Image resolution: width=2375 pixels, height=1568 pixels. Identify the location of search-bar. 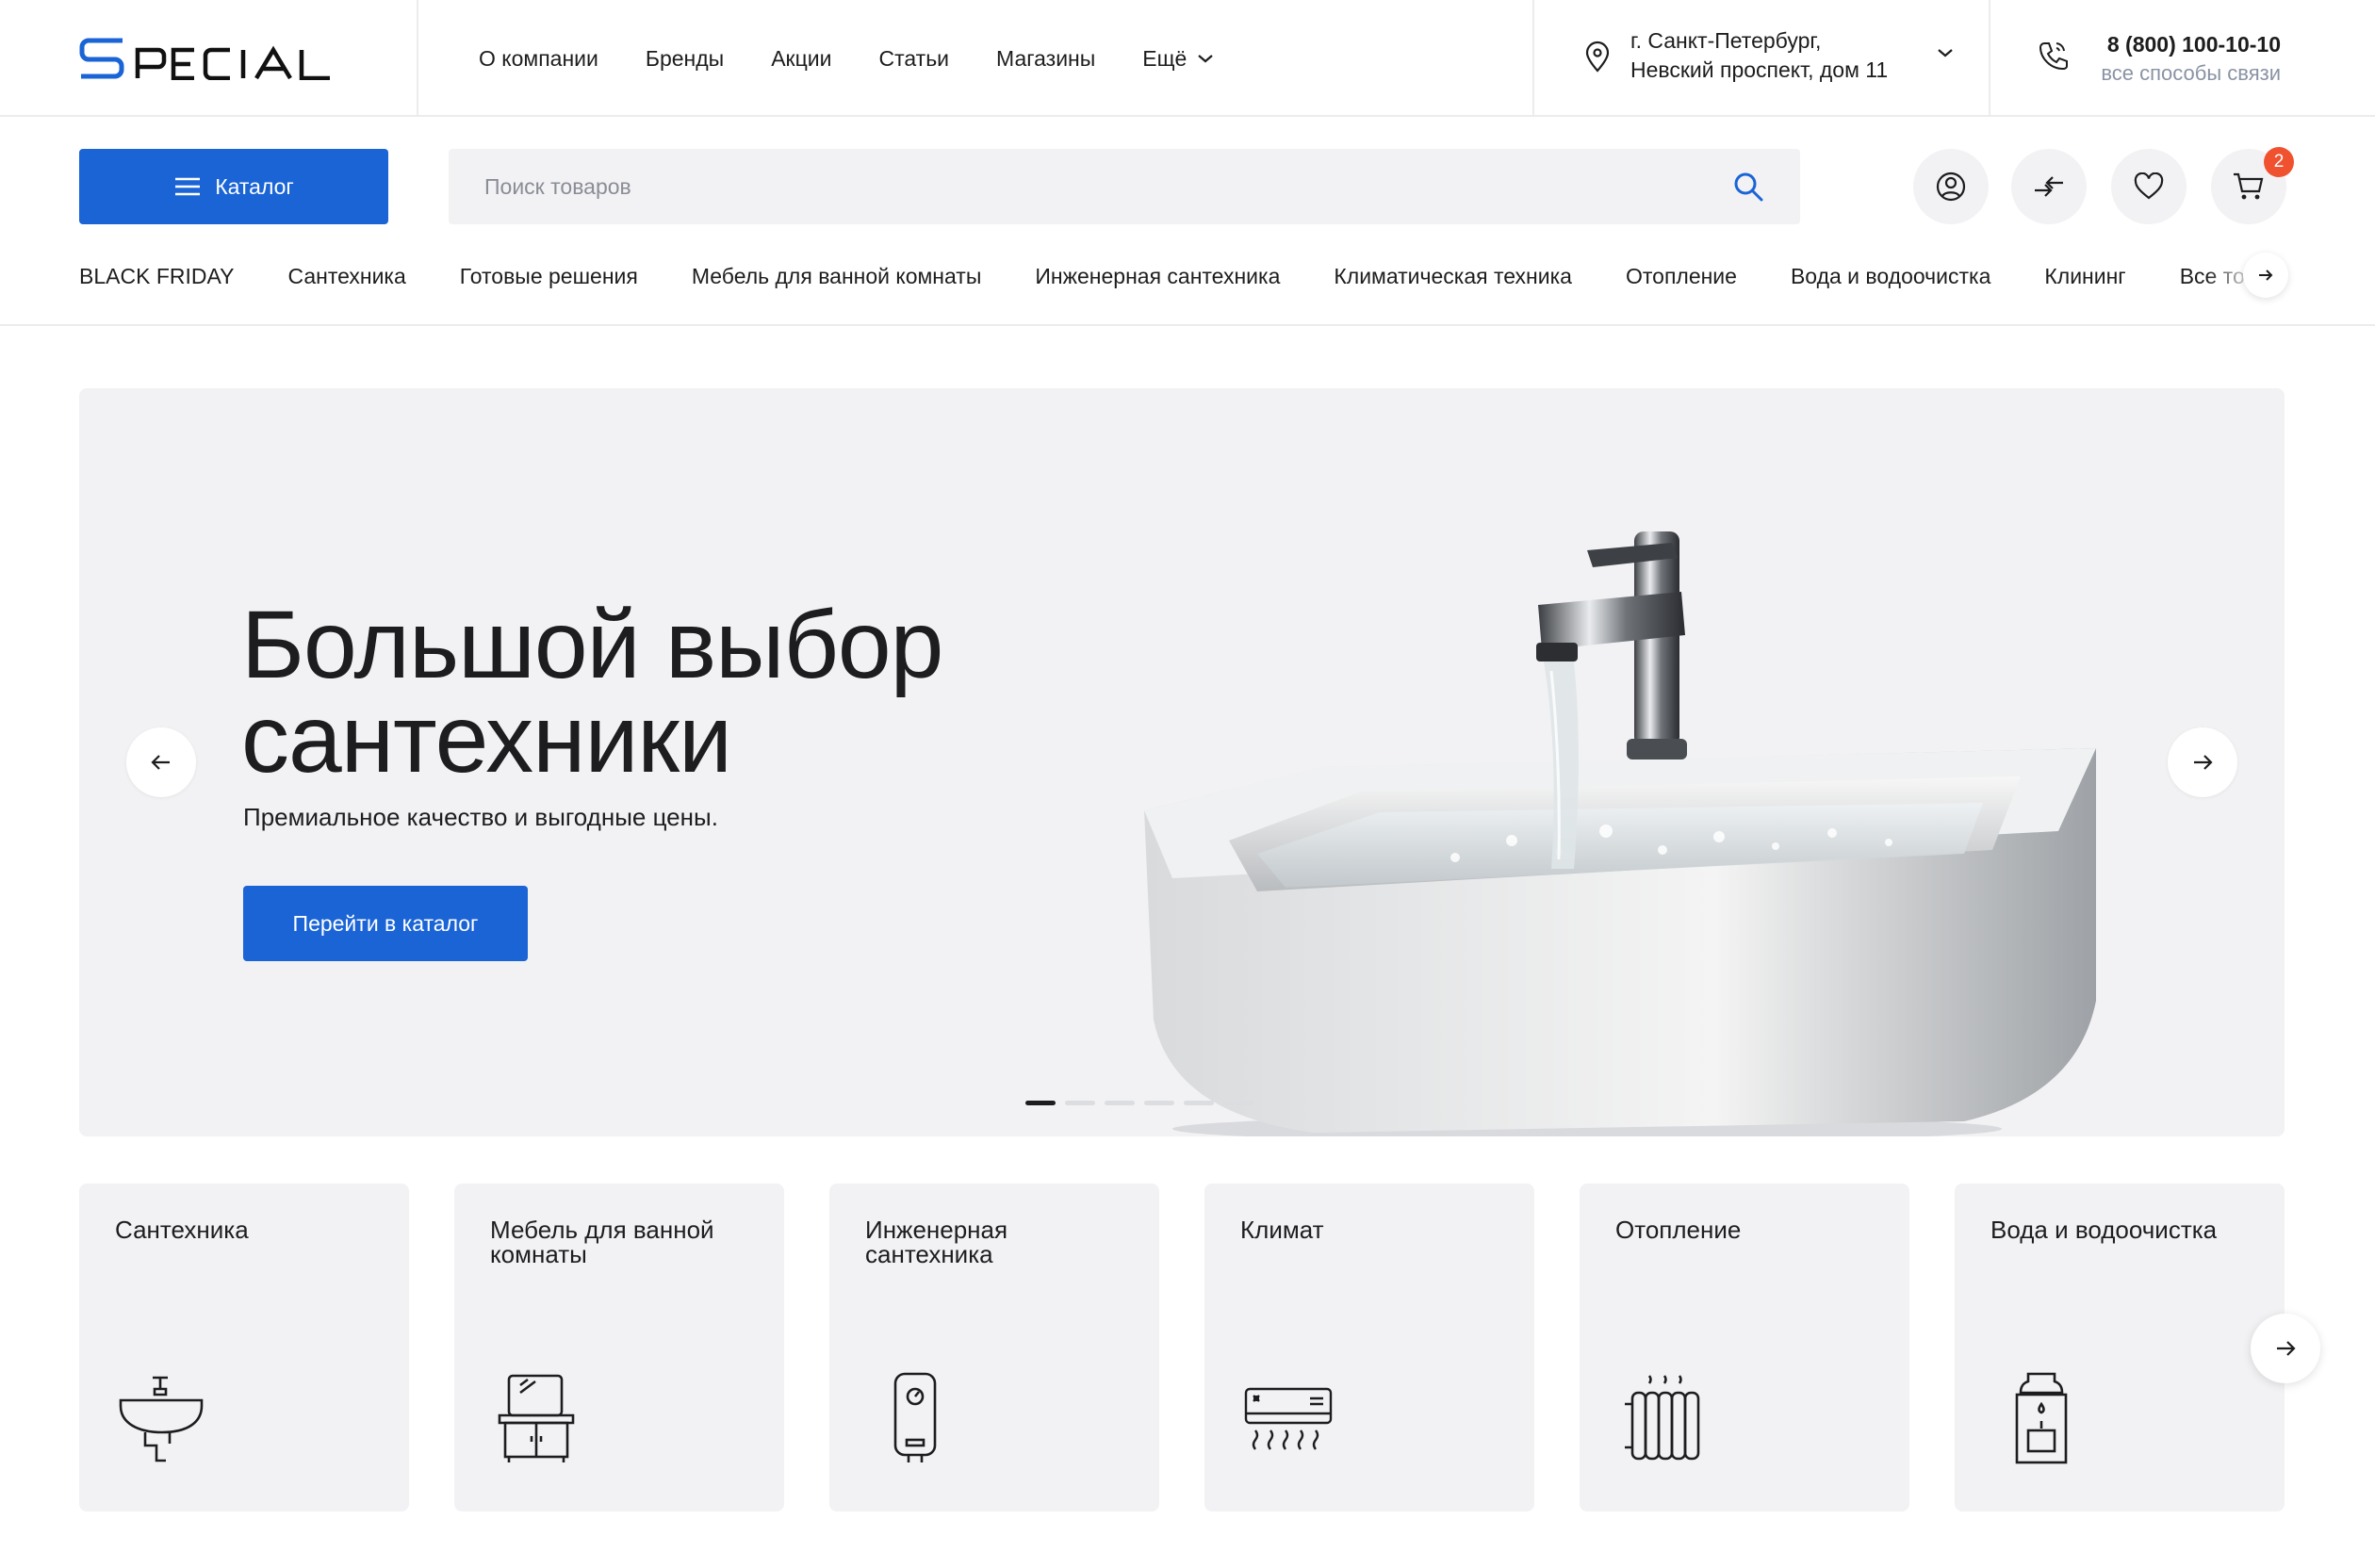
(1125, 186).